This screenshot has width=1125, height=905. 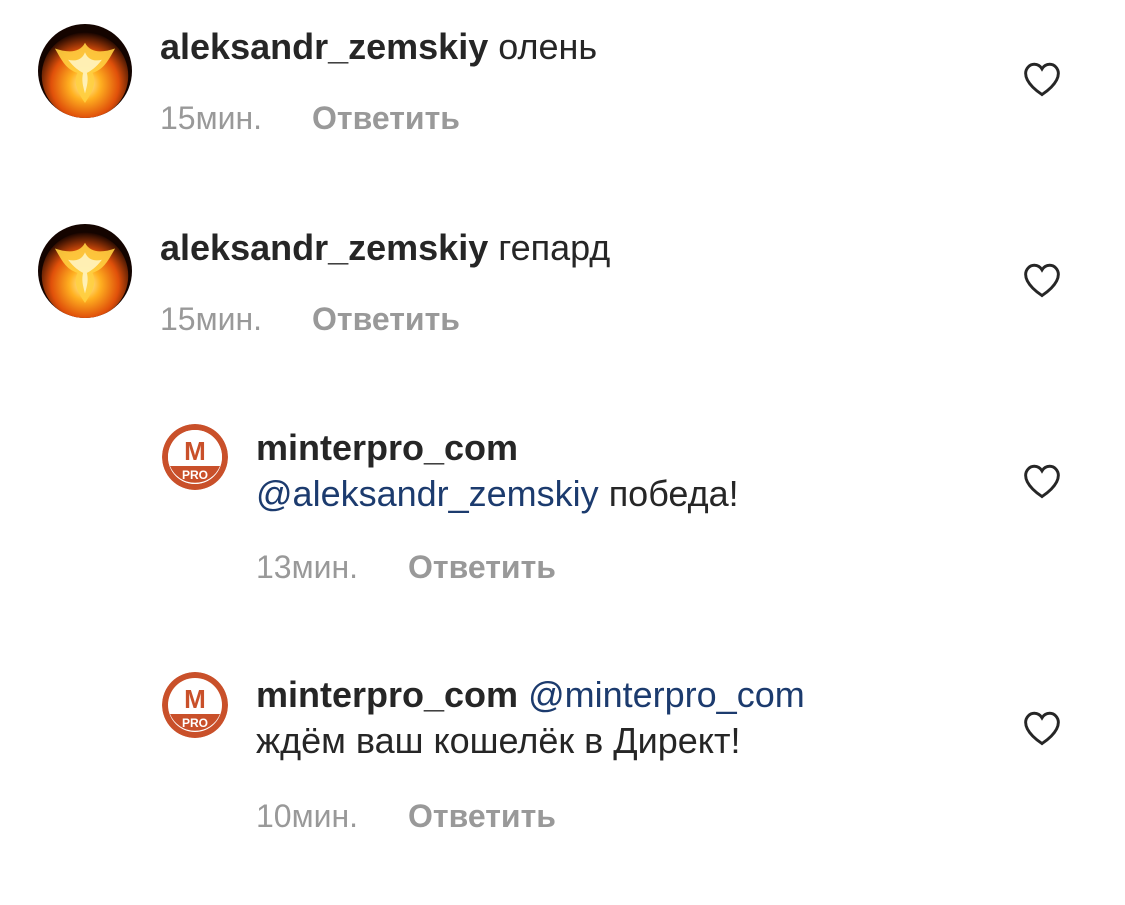 What do you see at coordinates (307, 816) in the screenshot?
I see `comment-time: 10мин.` at bounding box center [307, 816].